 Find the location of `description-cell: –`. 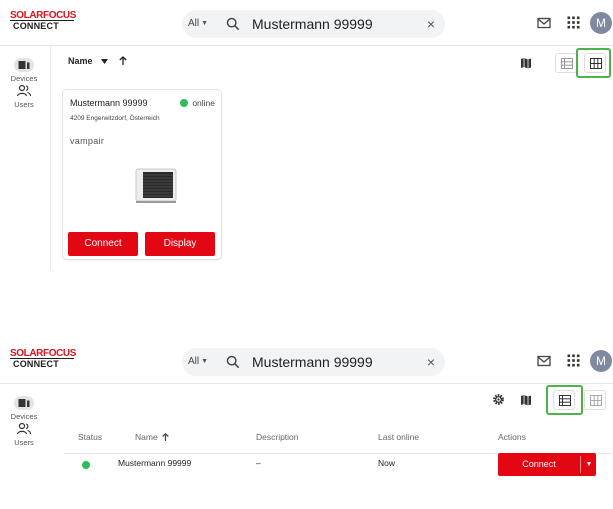

description-cell: – is located at coordinates (258, 463).